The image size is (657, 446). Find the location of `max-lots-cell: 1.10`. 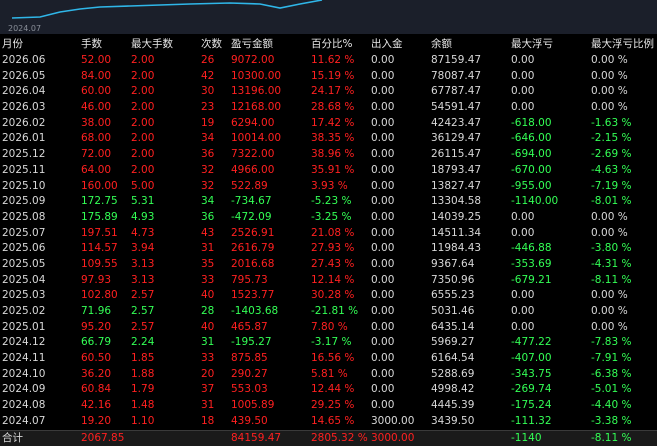

max-lots-cell: 1.10 is located at coordinates (142, 422).